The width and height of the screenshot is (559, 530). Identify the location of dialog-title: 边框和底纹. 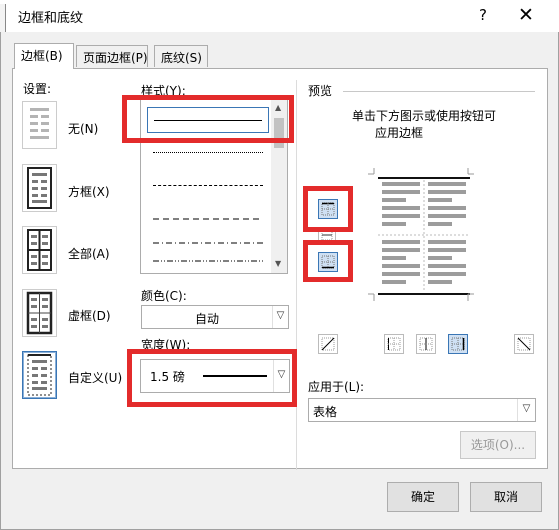
(51, 18).